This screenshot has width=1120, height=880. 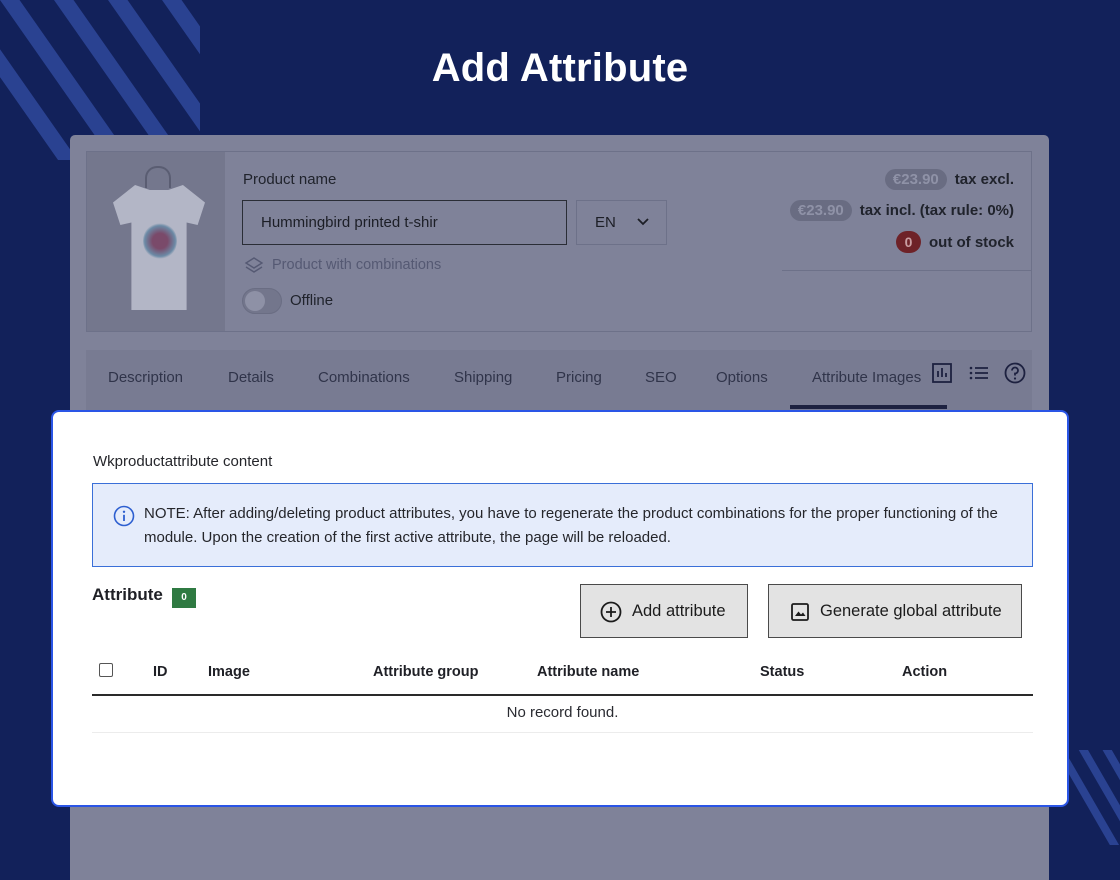 I want to click on generate-global-attribute-button: Generate global attribute, so click(x=895, y=611).